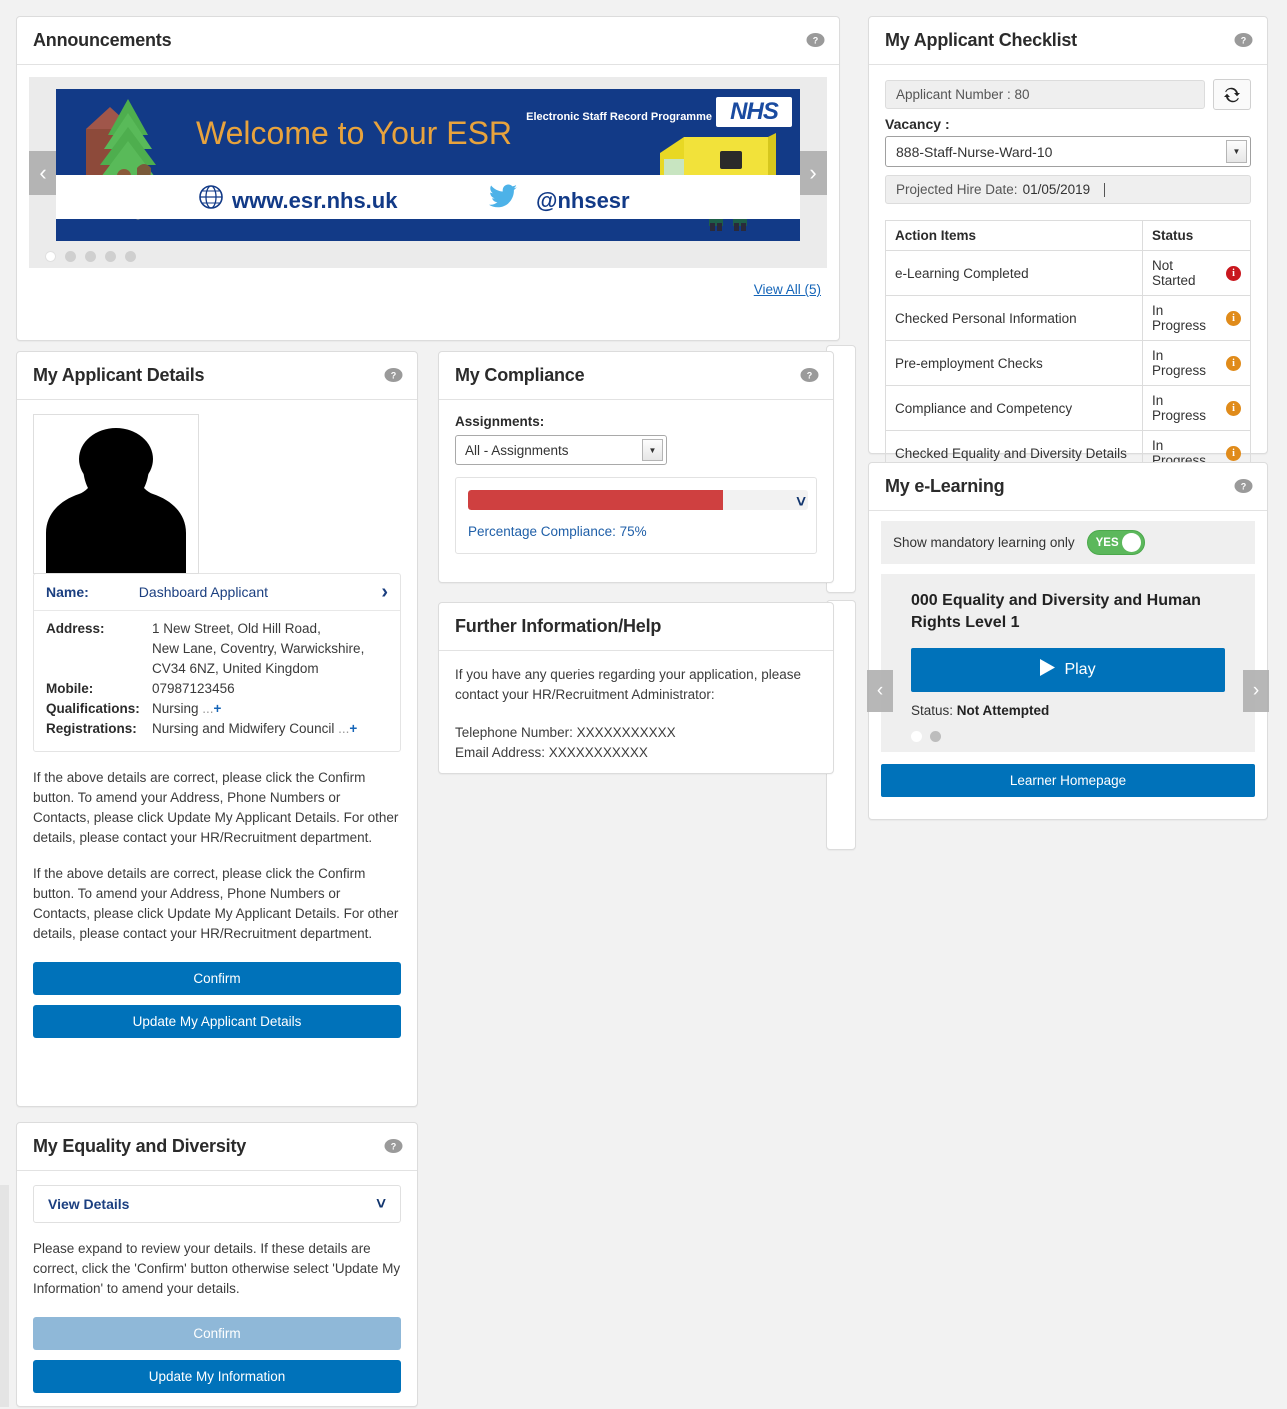  Describe the element at coordinates (1179, 318) in the screenshot. I see `status-text: In Progress` at that location.